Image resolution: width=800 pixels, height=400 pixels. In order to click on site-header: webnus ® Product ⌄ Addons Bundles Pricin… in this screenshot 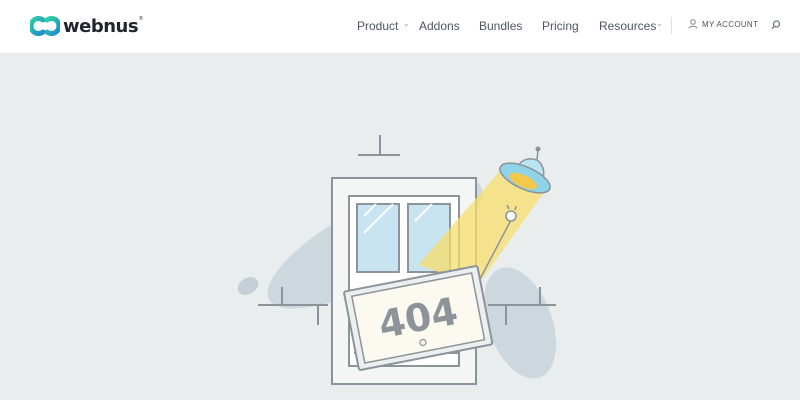, I will do `click(400, 26)`.